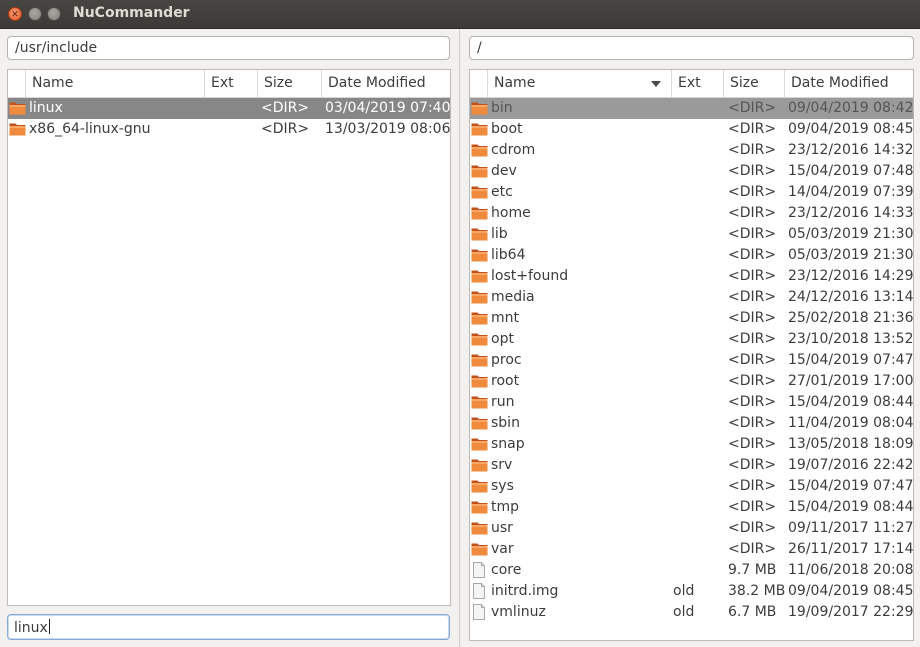 The height and width of the screenshot is (647, 920). Describe the element at coordinates (851, 150) in the screenshot. I see `right-cell-date: 23/12/2016 14:32` at that location.